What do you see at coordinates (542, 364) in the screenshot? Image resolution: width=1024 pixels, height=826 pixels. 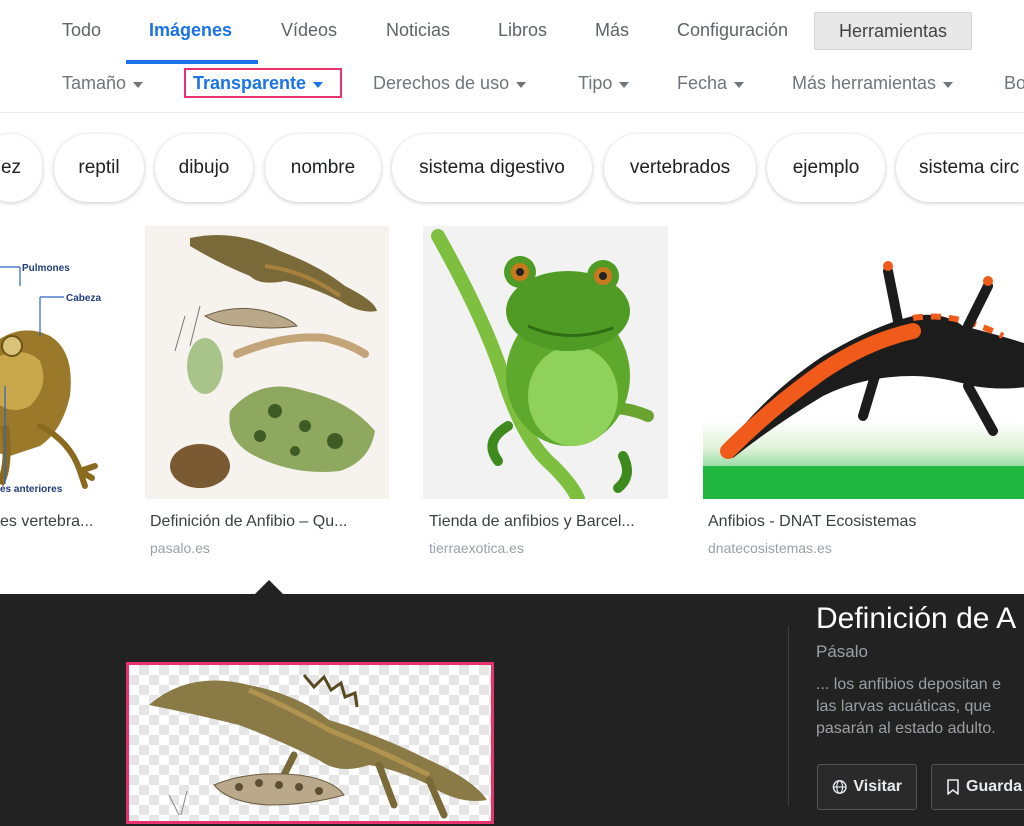 I see `tree-frog-image` at bounding box center [542, 364].